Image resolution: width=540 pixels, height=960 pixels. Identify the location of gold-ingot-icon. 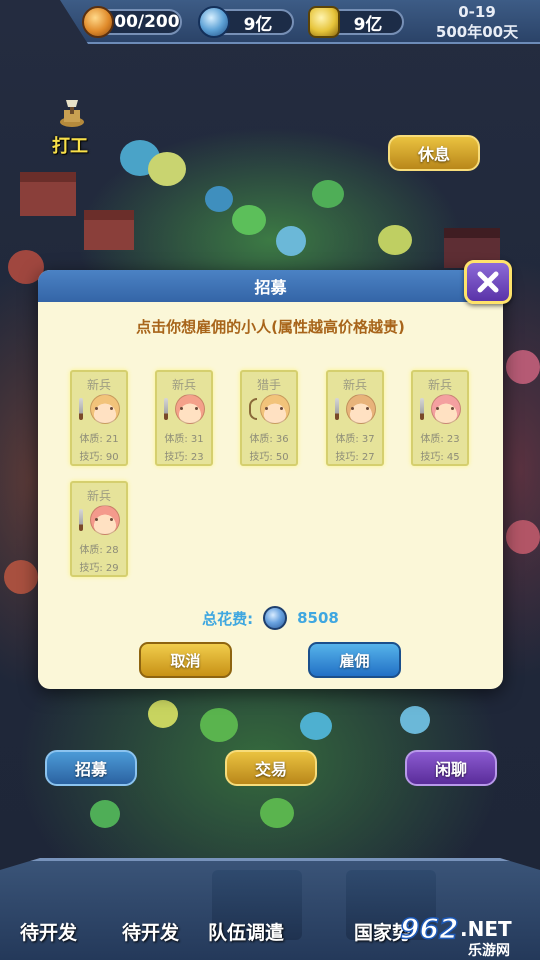
(324, 22).